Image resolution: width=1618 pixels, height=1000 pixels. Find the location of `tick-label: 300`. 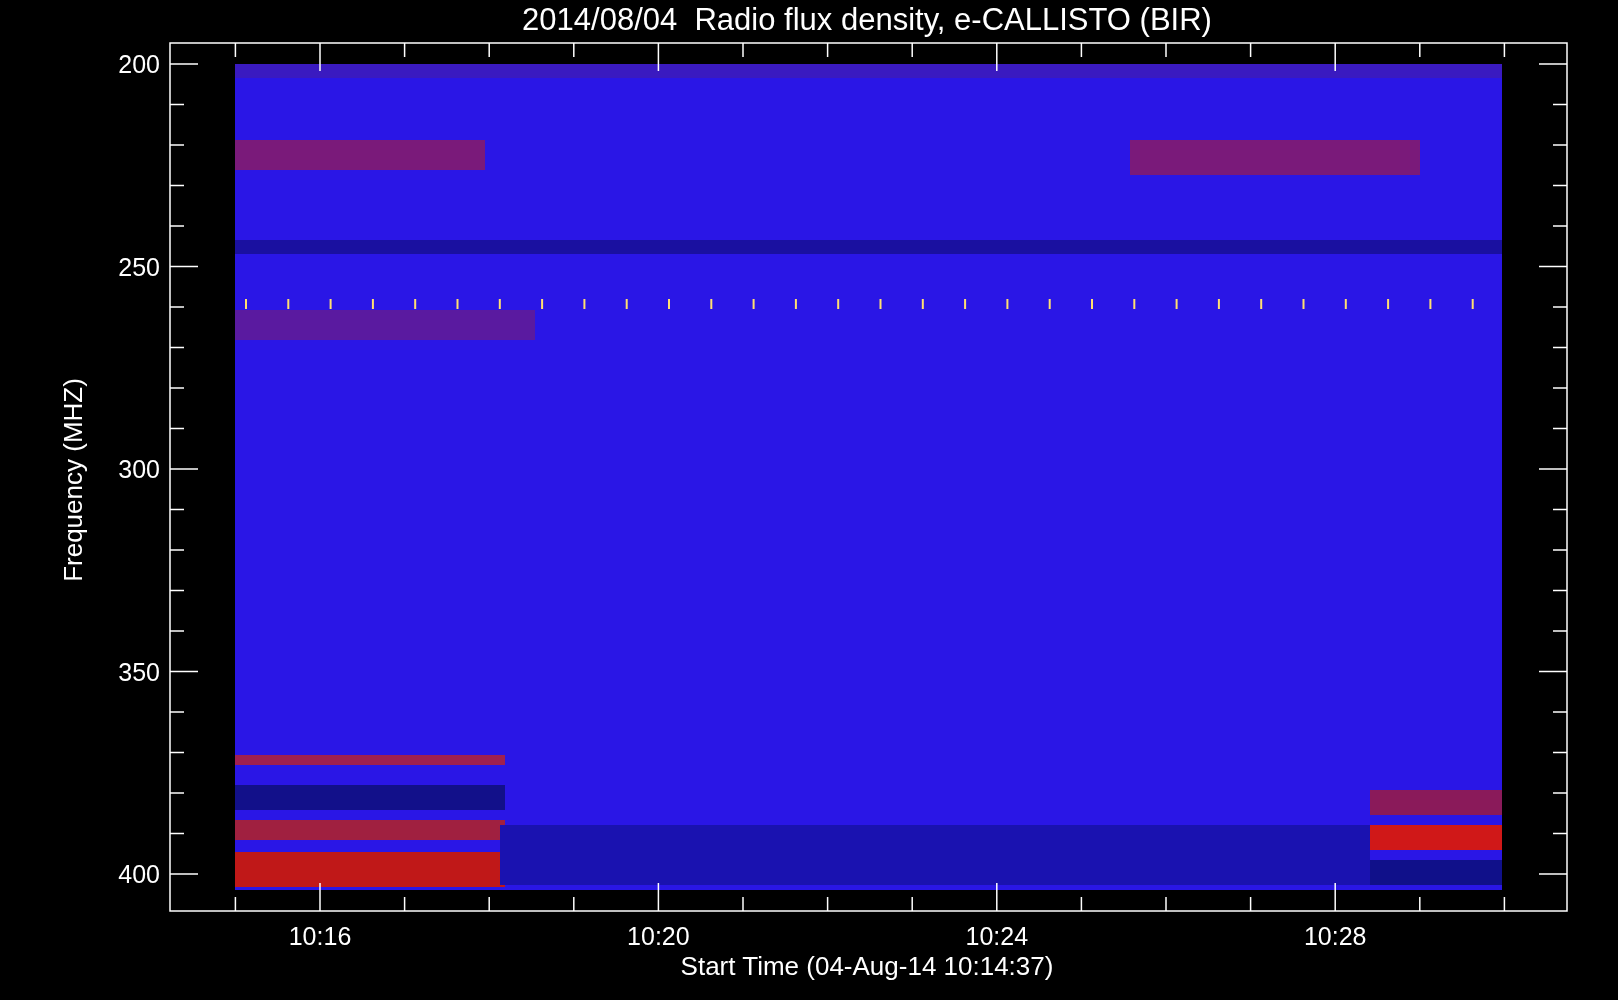

tick-label: 300 is located at coordinates (139, 469).